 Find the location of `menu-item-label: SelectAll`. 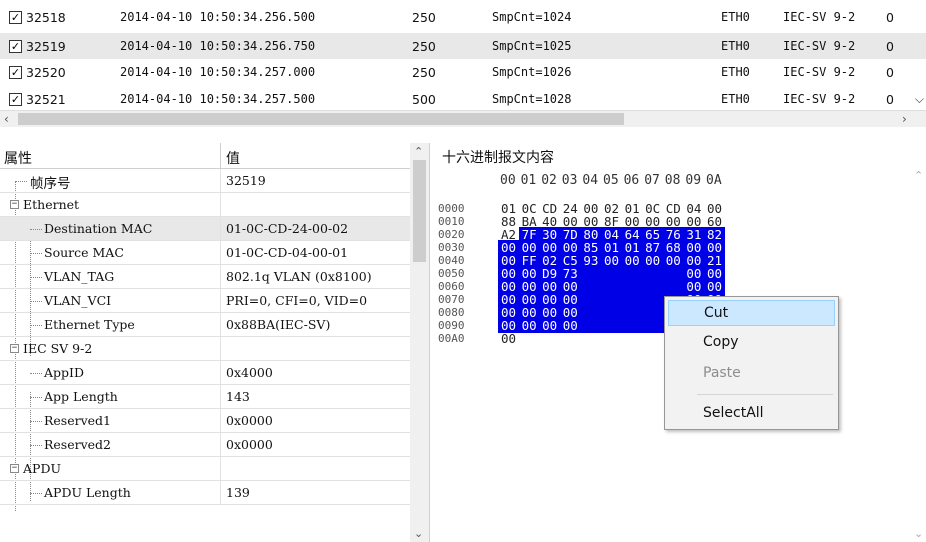

menu-item-label: SelectAll is located at coordinates (733, 413).